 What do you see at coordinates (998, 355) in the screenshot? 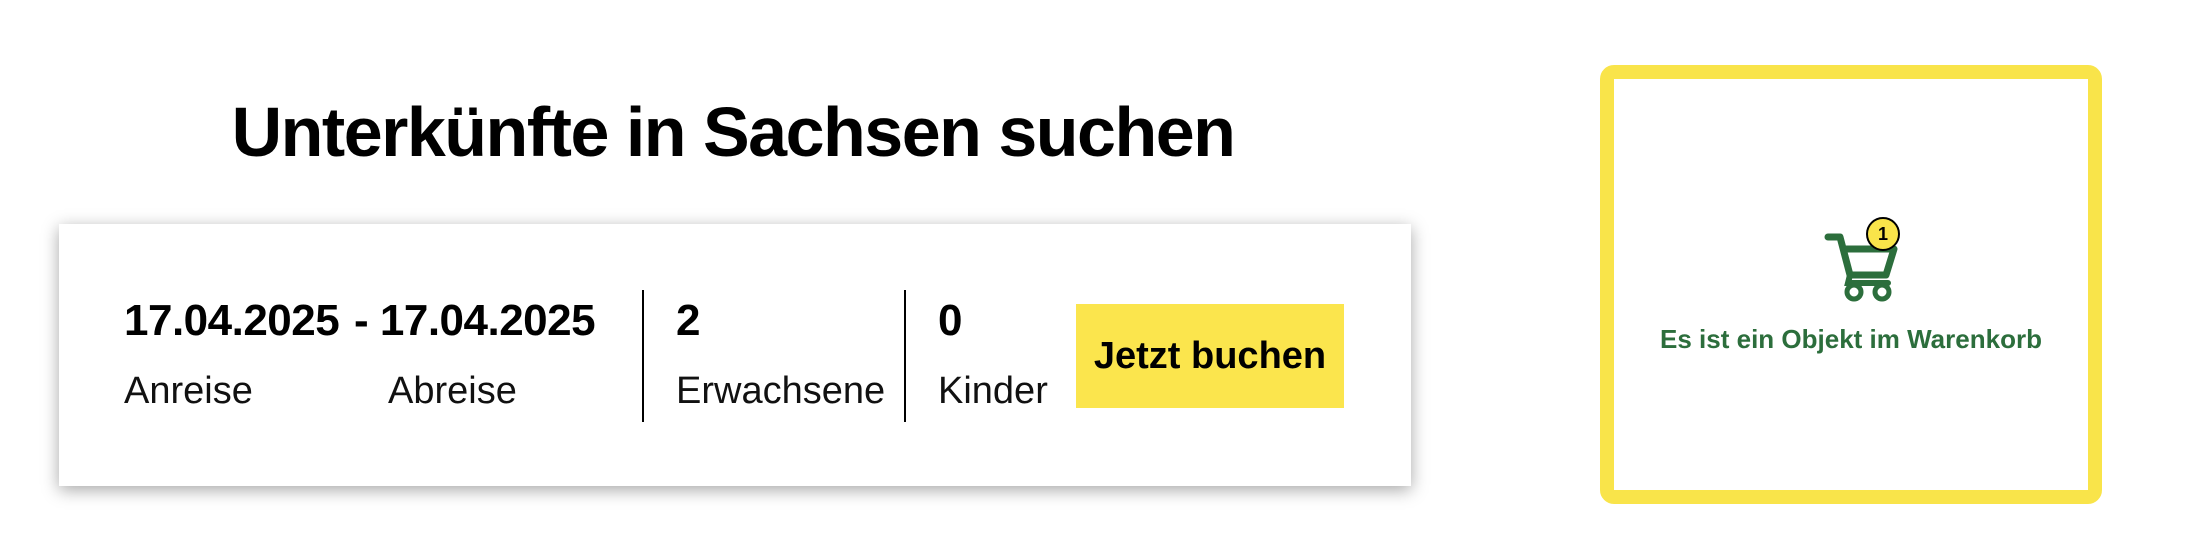
I see `children-field: 0 Kinder` at bounding box center [998, 355].